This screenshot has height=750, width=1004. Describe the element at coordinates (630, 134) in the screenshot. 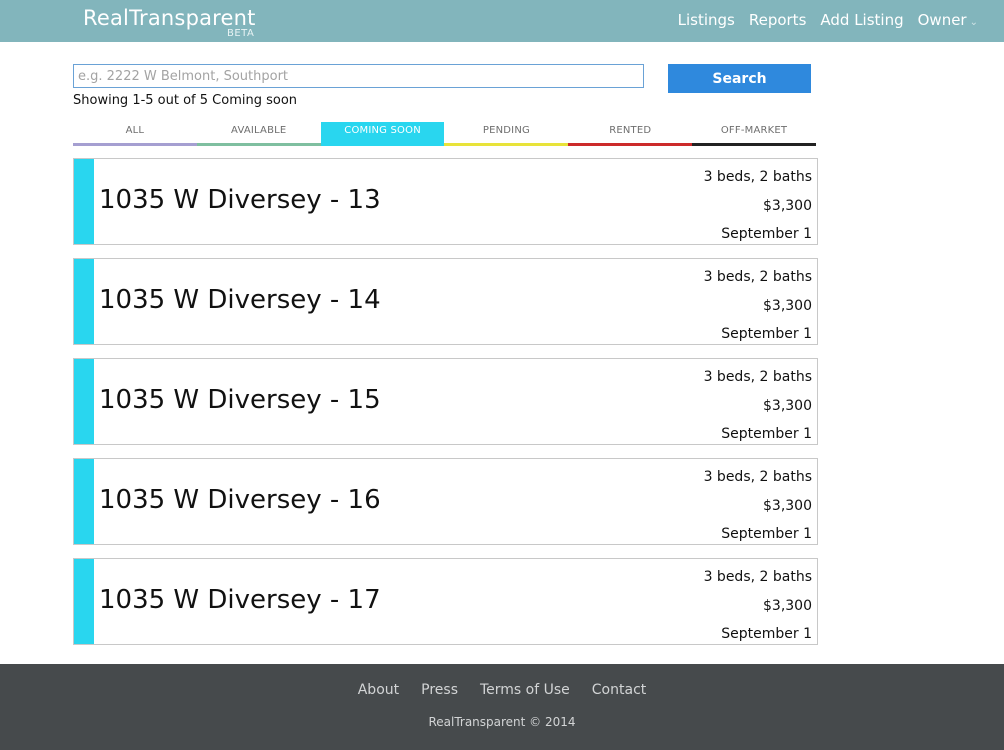

I see `tab-rented: RENTED` at that location.